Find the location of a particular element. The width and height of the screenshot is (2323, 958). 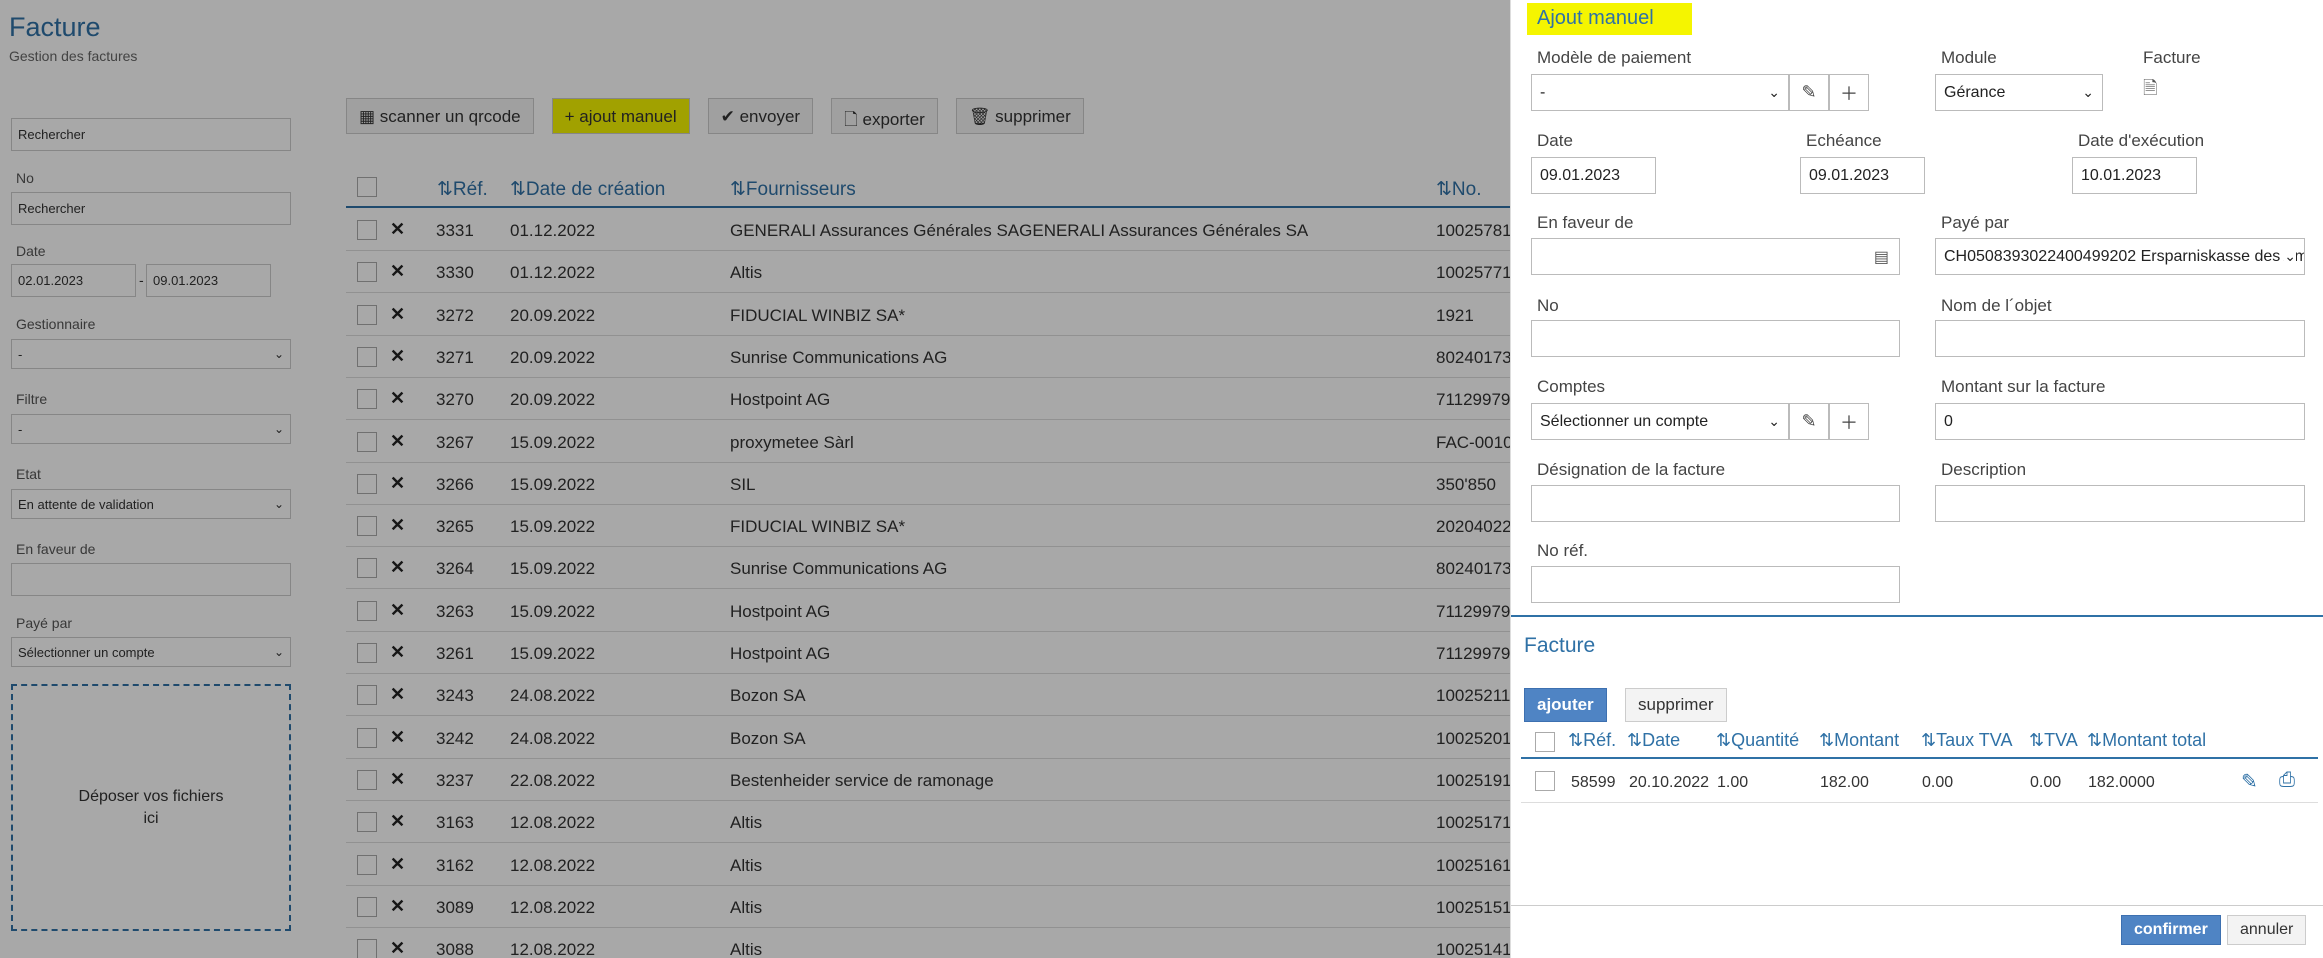

execution-date-input: 10.01.2023 is located at coordinates (2134, 175).